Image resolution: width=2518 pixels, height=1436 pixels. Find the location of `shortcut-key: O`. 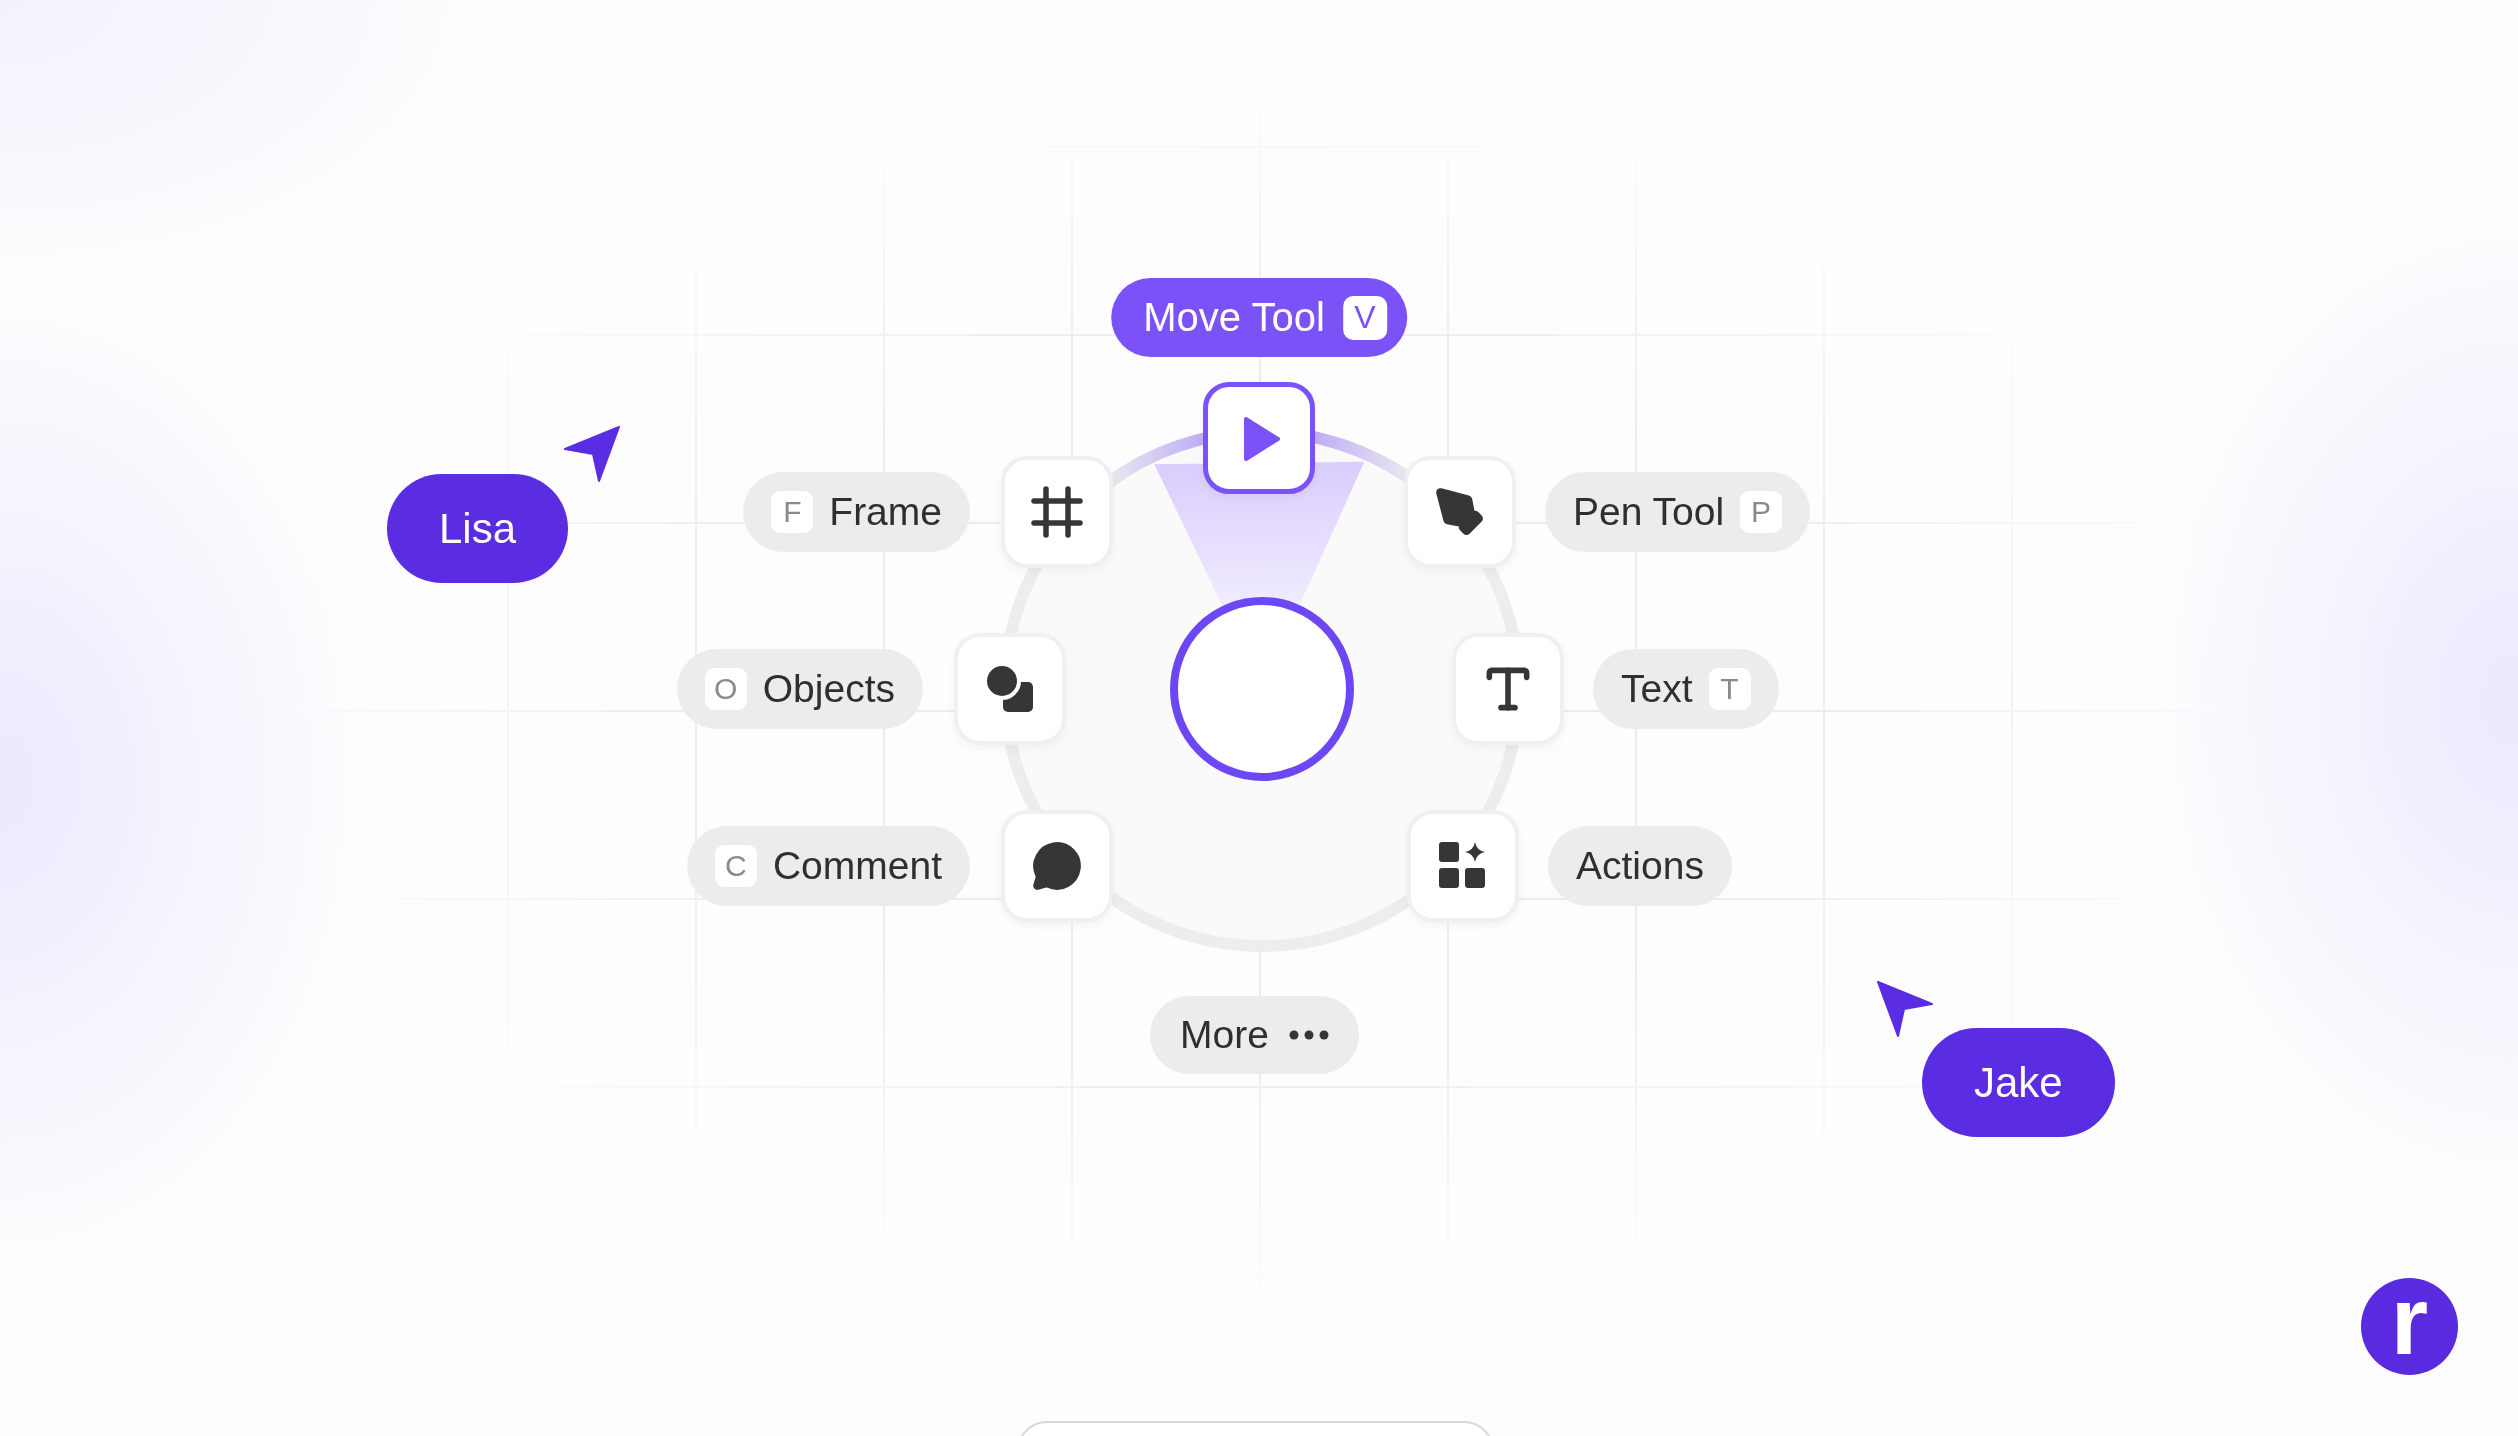

shortcut-key: O is located at coordinates (725, 689).